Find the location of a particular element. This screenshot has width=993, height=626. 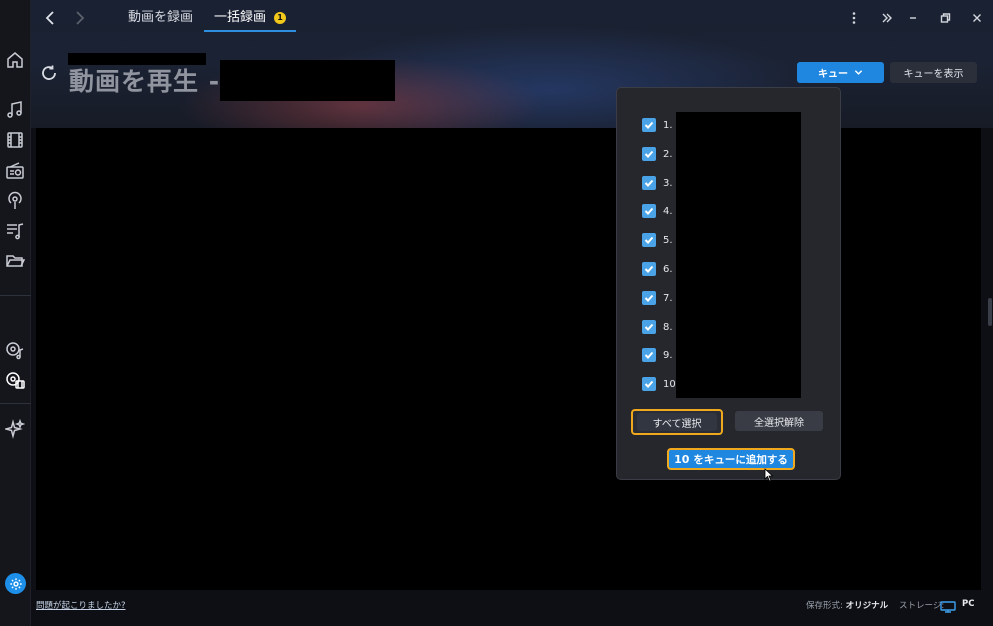

settings-button is located at coordinates (15, 583).